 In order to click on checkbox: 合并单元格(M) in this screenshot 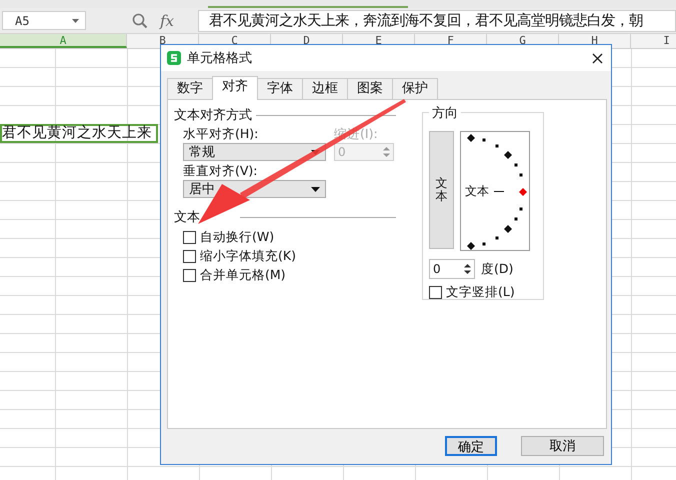, I will do `click(234, 275)`.